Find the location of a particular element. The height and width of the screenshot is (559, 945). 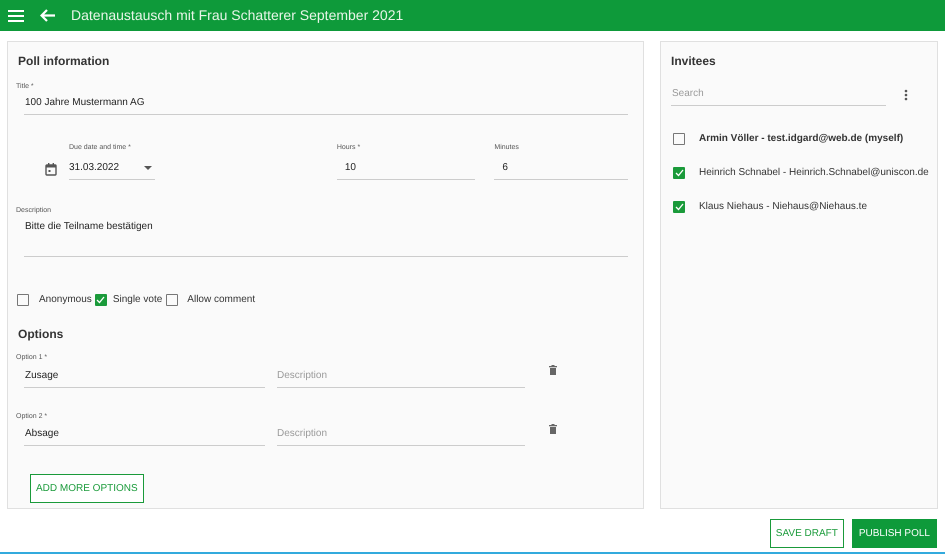

section-heading: Options is located at coordinates (41, 334).